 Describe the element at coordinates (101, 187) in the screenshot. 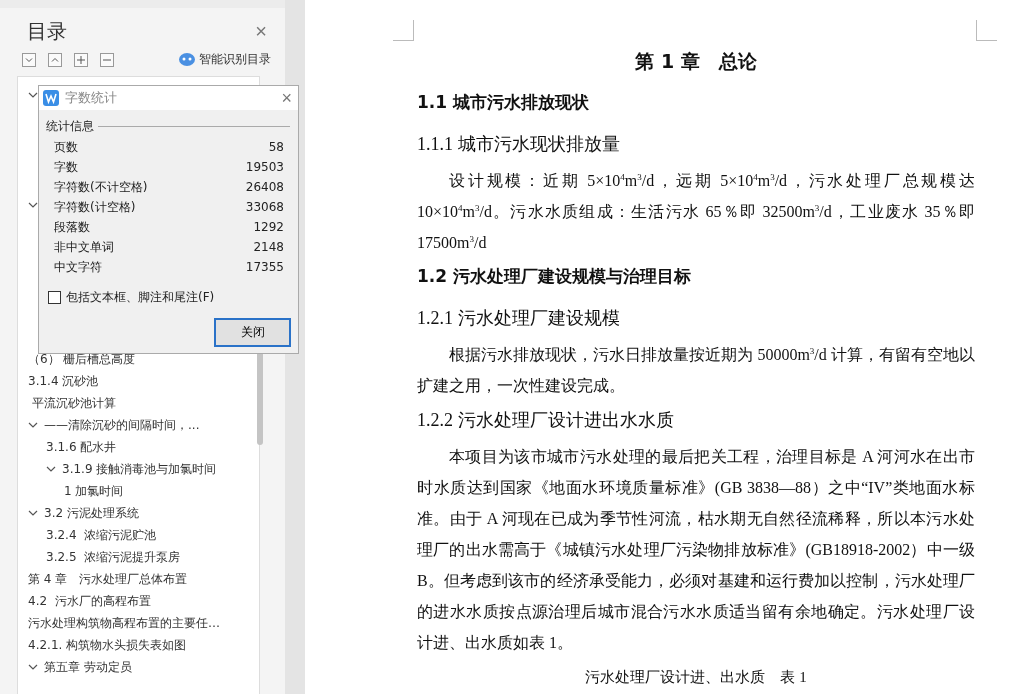

I see `stat-label: 字符数(不计空格)` at that location.